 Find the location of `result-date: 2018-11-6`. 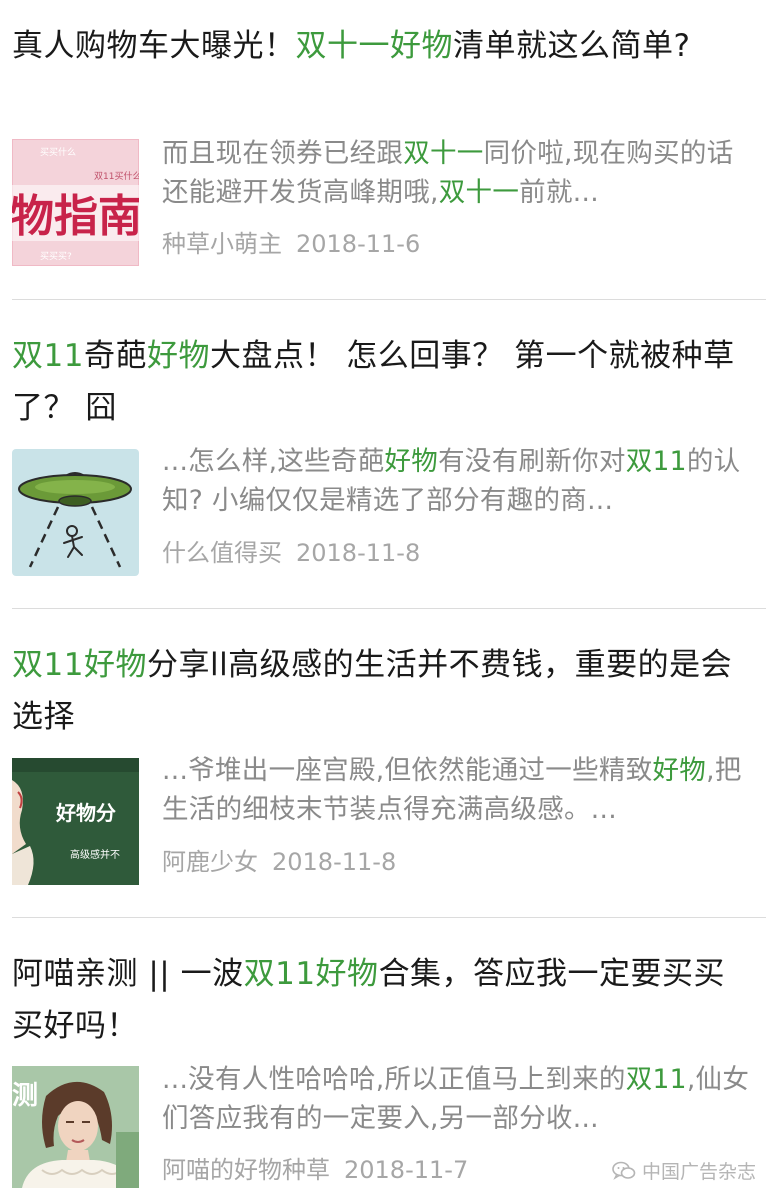

result-date: 2018-11-6 is located at coordinates (358, 244).